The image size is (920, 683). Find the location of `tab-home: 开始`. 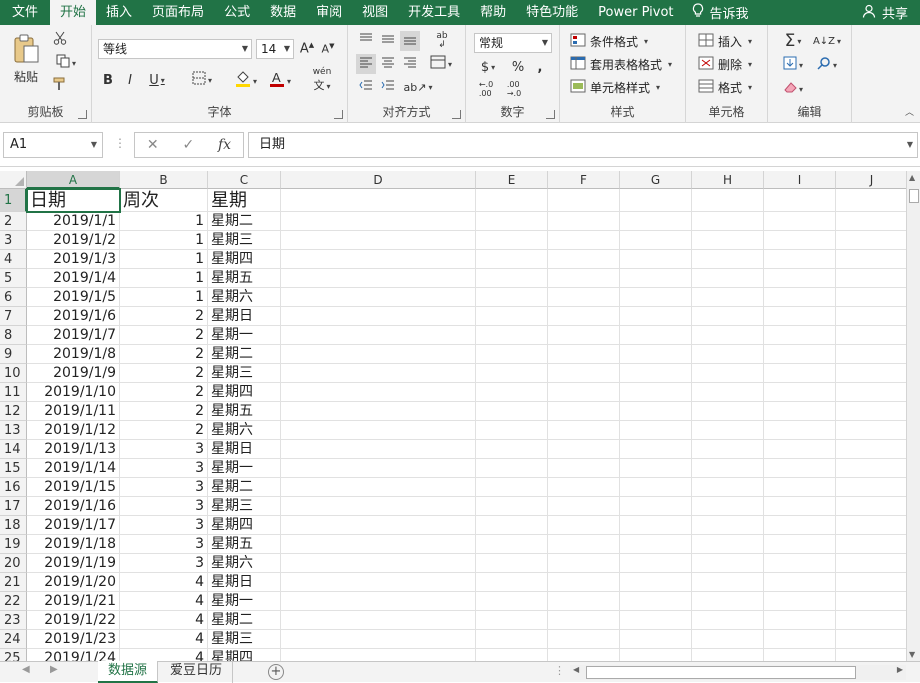

tab-home: 开始 is located at coordinates (73, 12).